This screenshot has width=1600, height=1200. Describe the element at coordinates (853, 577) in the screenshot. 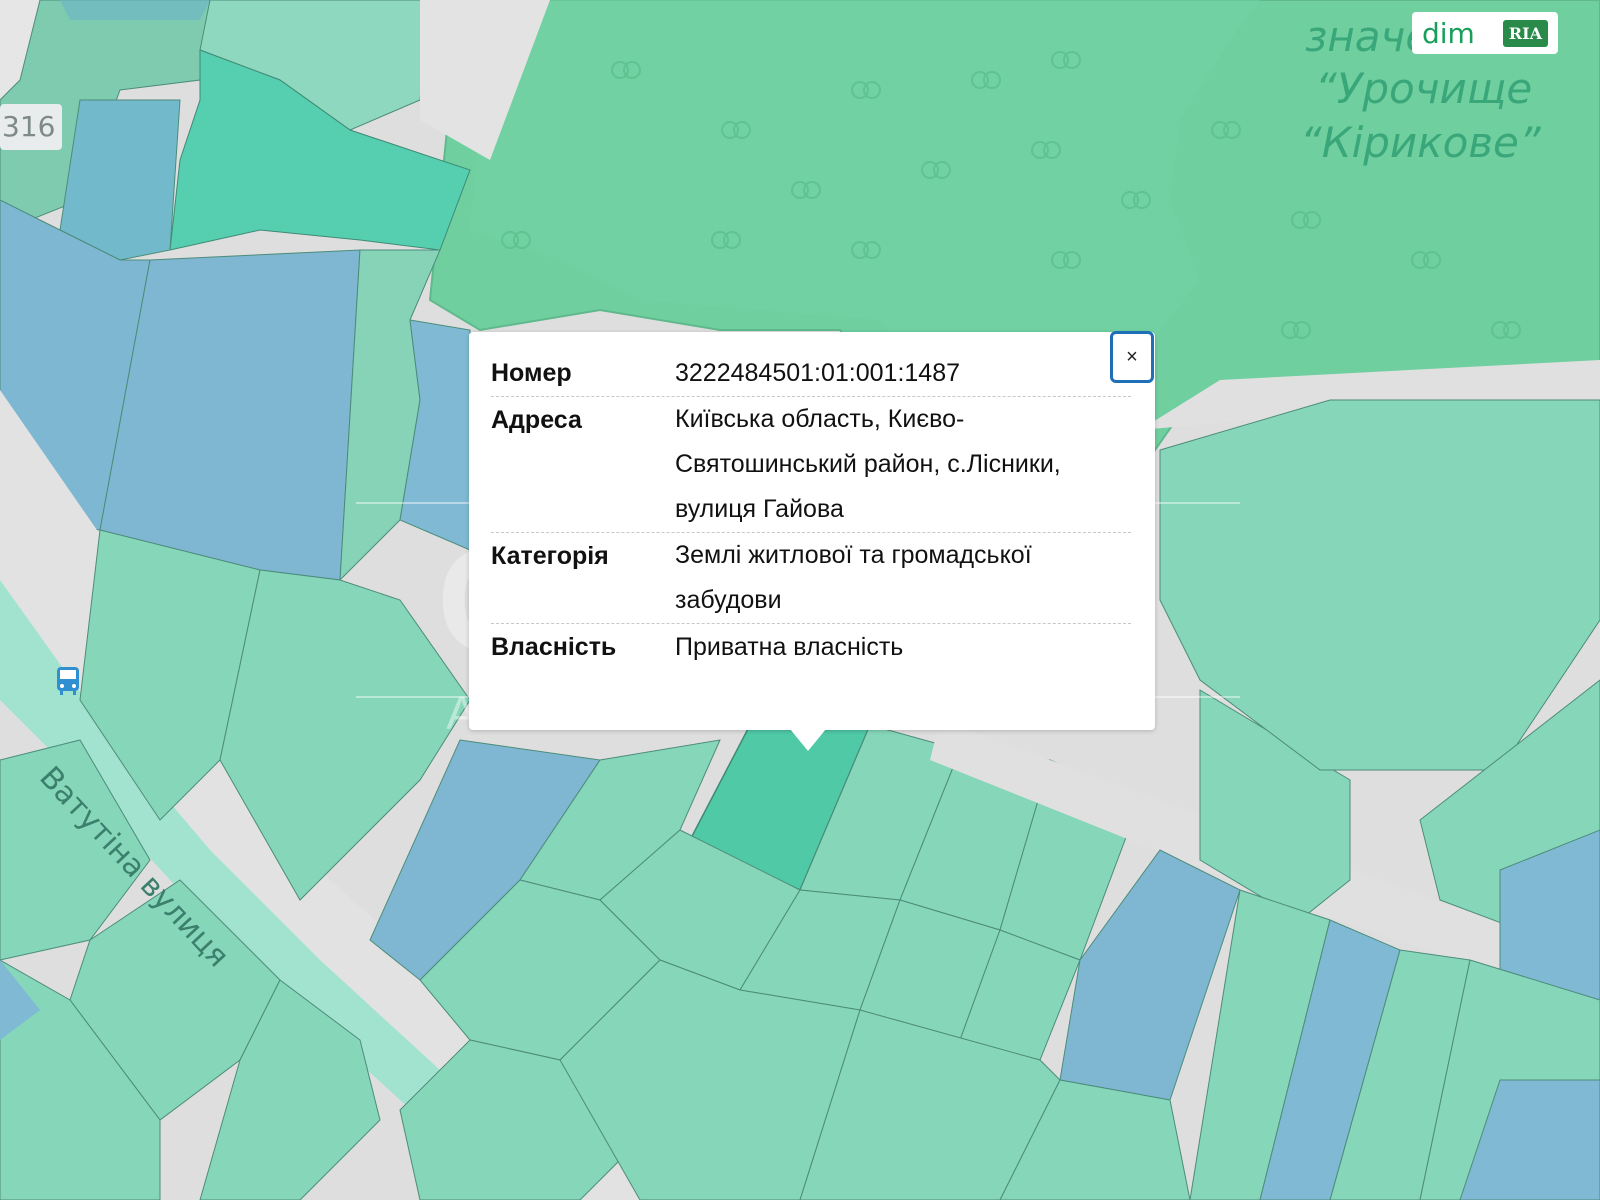

I see `land-category: Землі житлової та громадської забудови` at that location.